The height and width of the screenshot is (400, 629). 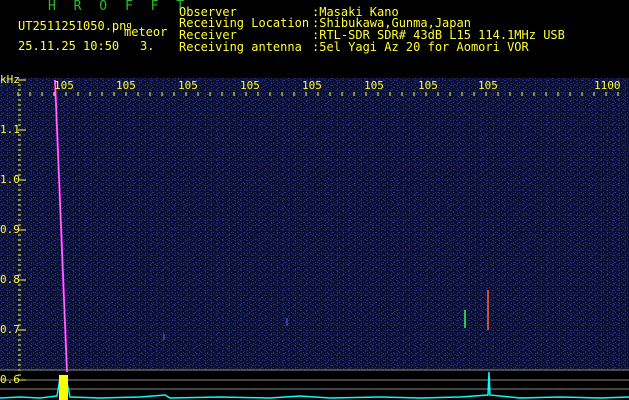 I want to click on freq-tick-label: 0.9, so click(x=10, y=229).